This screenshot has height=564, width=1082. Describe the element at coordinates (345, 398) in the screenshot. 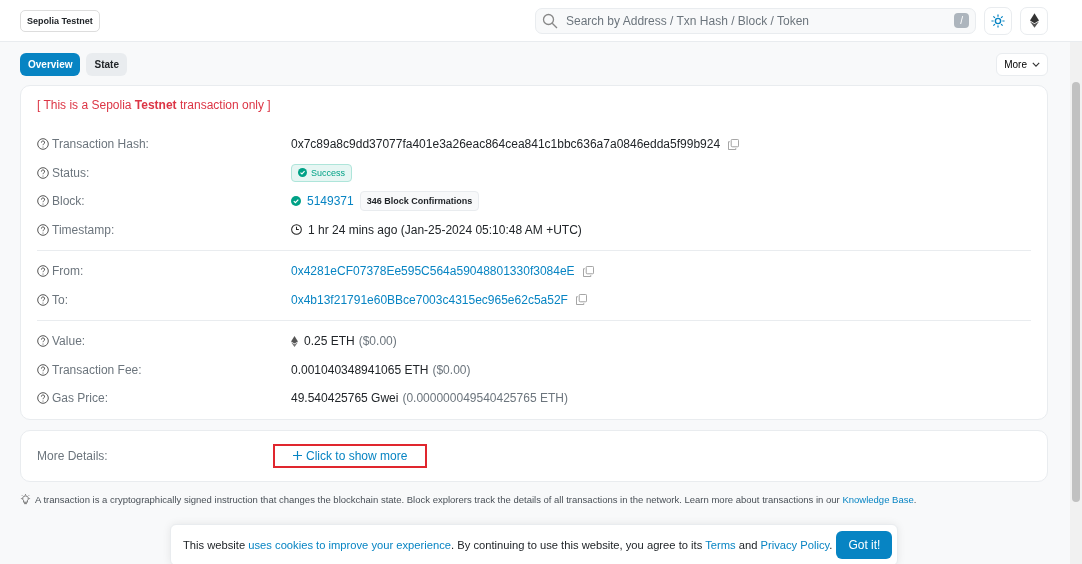

I see `amount-value: 49.540425765 Gwei` at that location.